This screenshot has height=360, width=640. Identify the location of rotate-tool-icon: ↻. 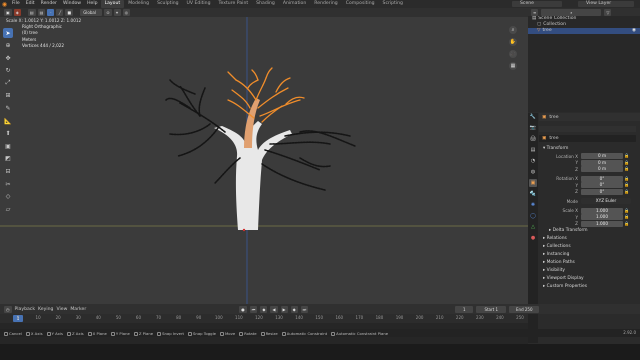
(8, 71).